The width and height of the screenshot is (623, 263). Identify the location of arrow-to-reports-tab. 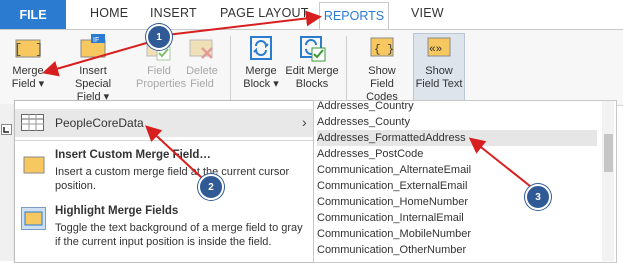
(239, 23).